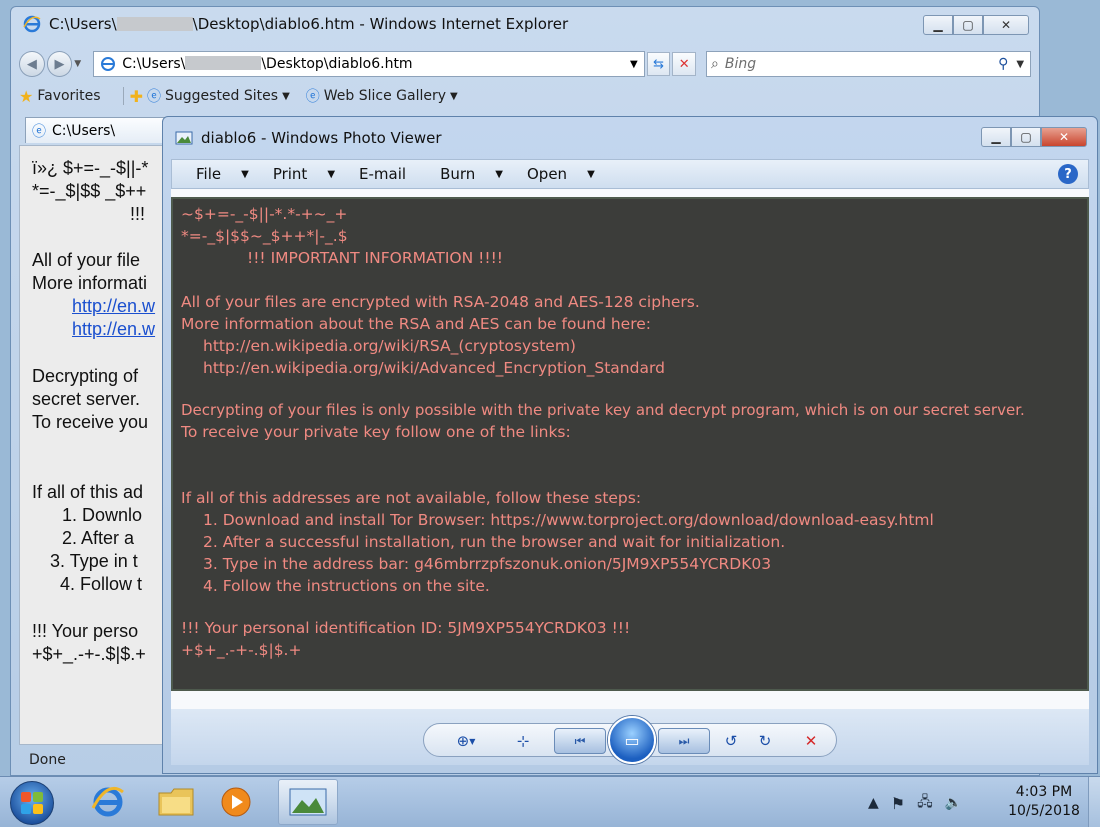  Describe the element at coordinates (89, 191) in the screenshot. I see `page-text-line: *=-_$|$$ _$++` at that location.